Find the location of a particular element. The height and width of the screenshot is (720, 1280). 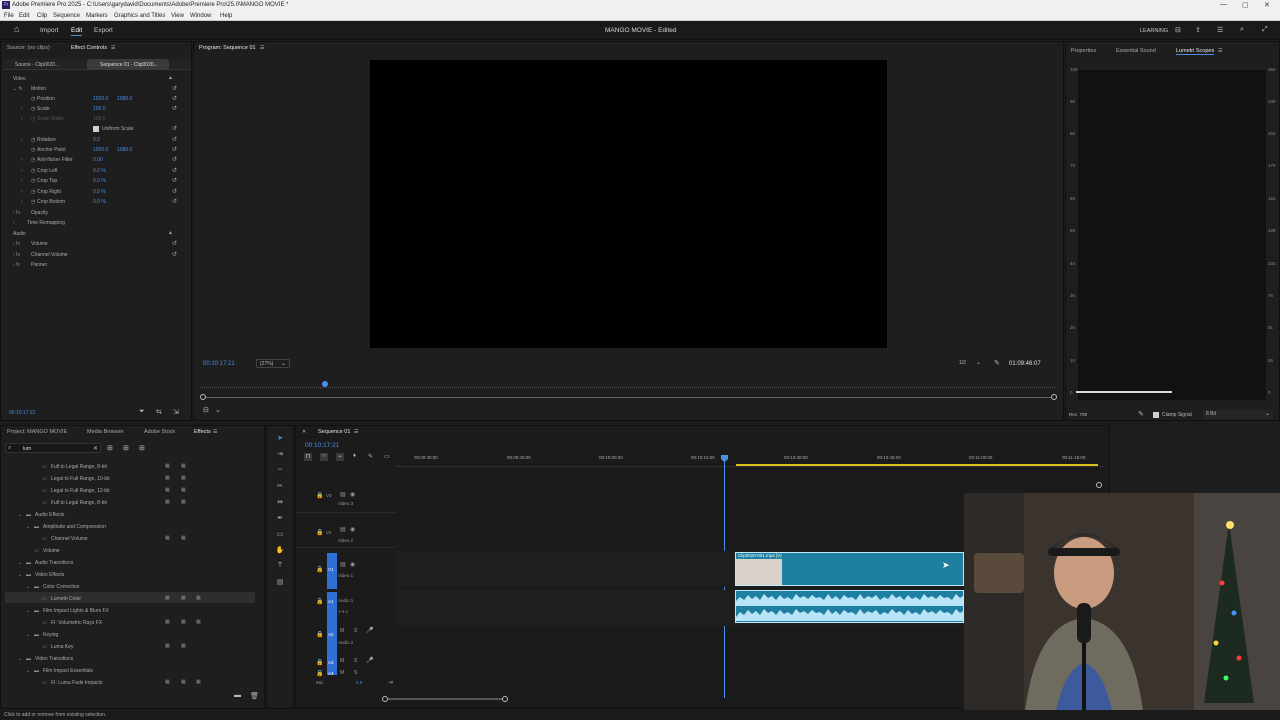

ec-row-volume: › fx Volume ↺ is located at coordinates (91, 244).